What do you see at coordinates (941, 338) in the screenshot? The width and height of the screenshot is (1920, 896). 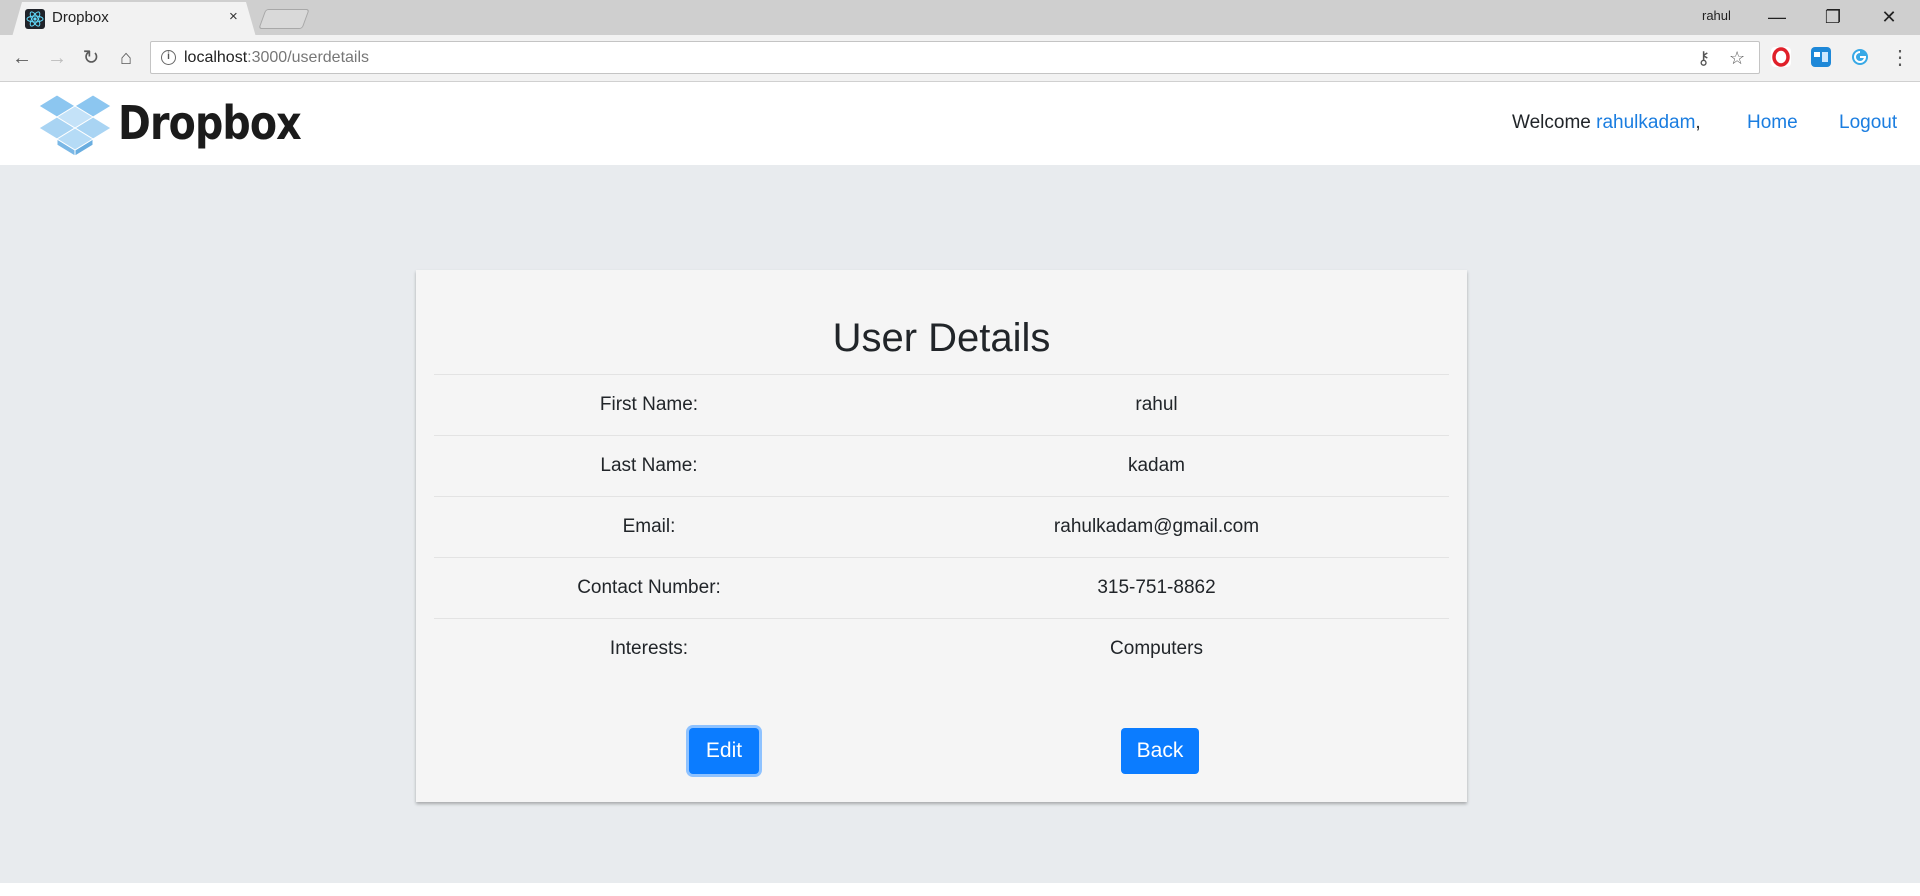 I see `card-title: User Details` at bounding box center [941, 338].